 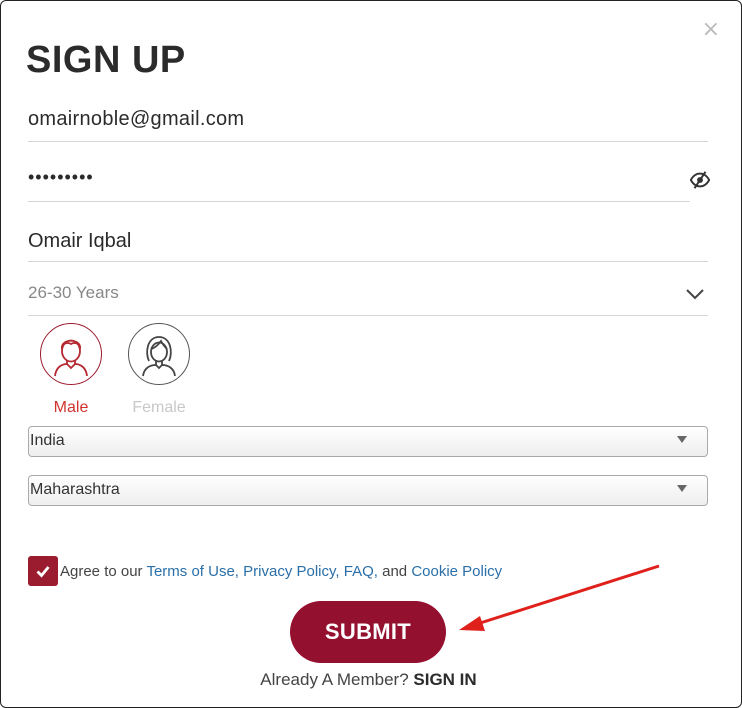 What do you see at coordinates (334, 679) in the screenshot?
I see `member-prompt-text: Already A Member?` at bounding box center [334, 679].